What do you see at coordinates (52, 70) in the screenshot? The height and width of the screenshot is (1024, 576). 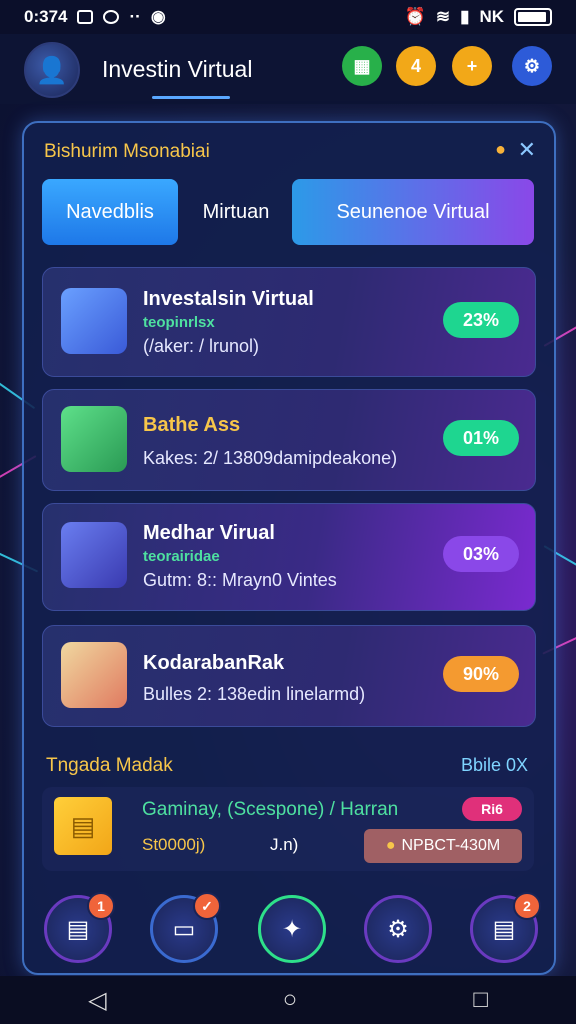 I see `app-logo-icon: 👤` at bounding box center [52, 70].